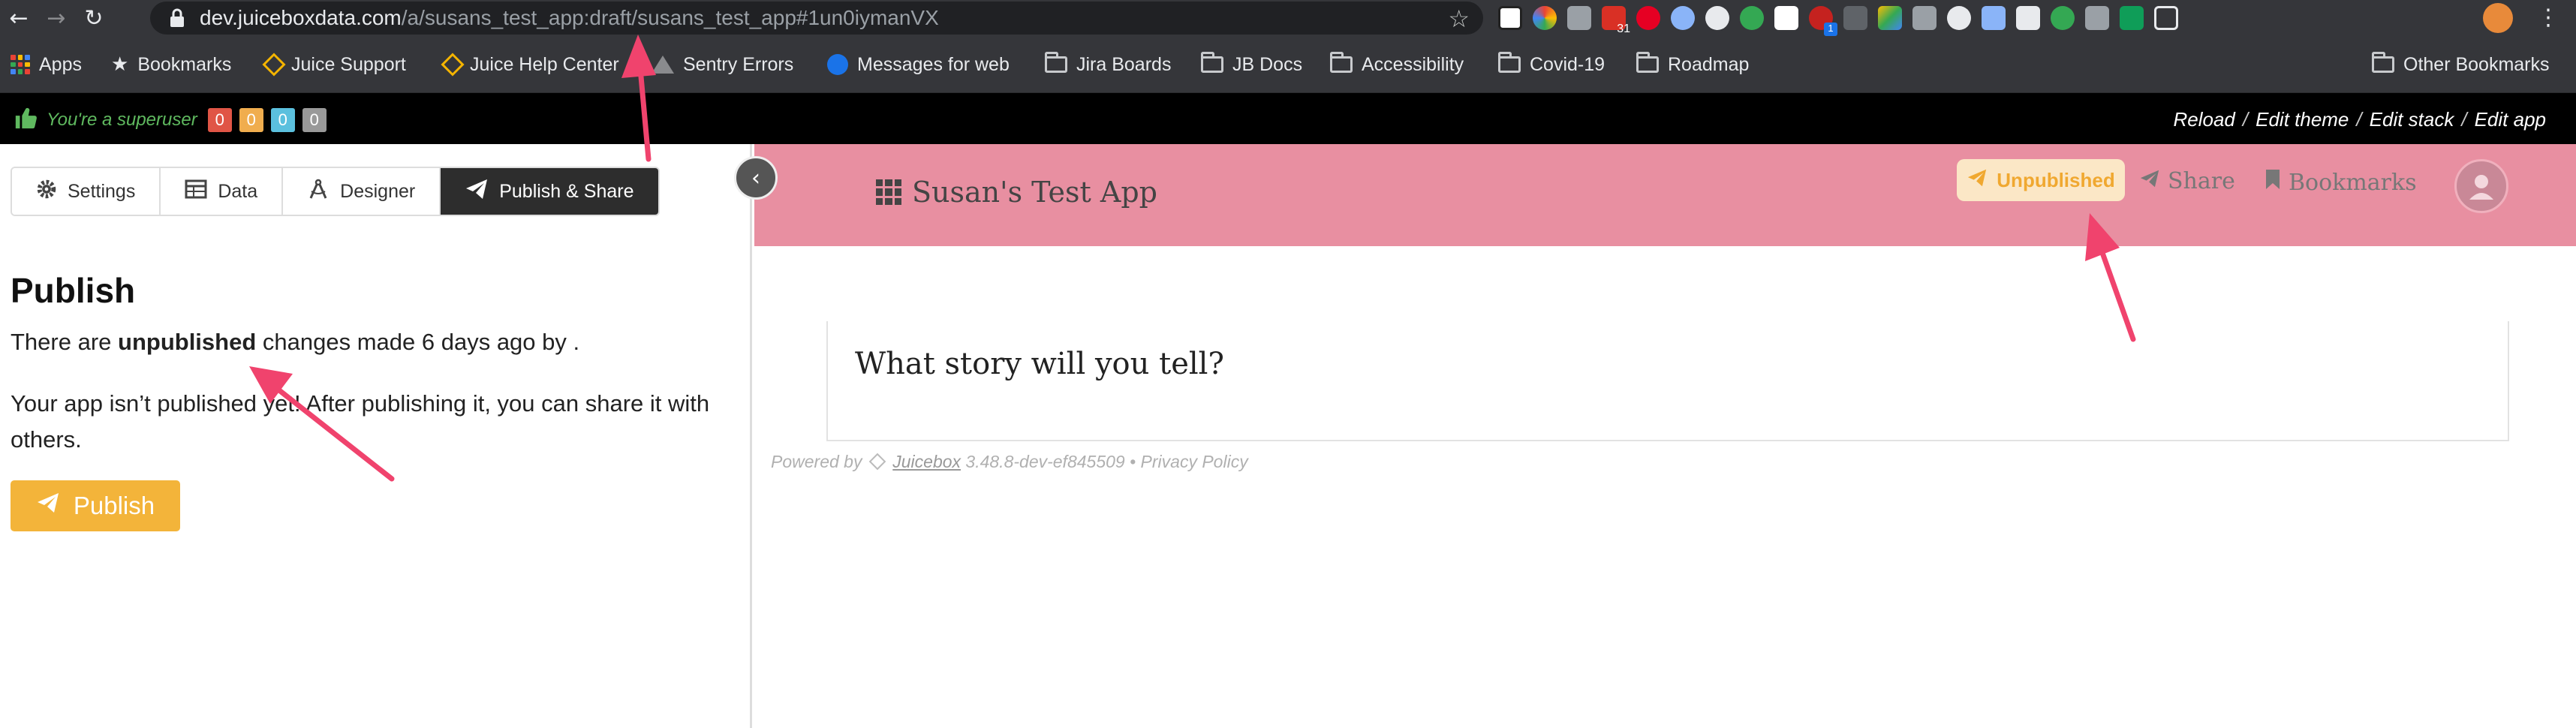  I want to click on edit-app-link: Edit app, so click(2510, 119).